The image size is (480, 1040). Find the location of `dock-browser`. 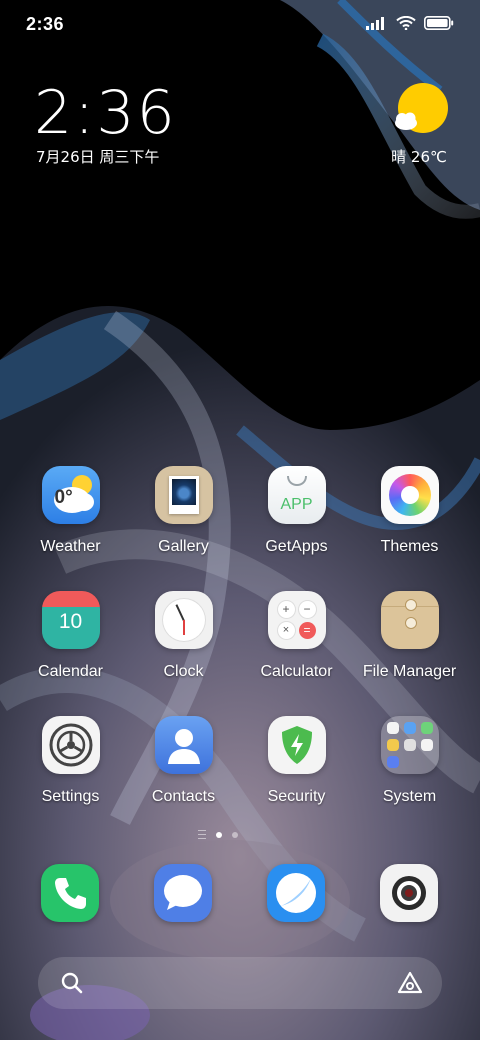

dock-browser is located at coordinates (296, 893).